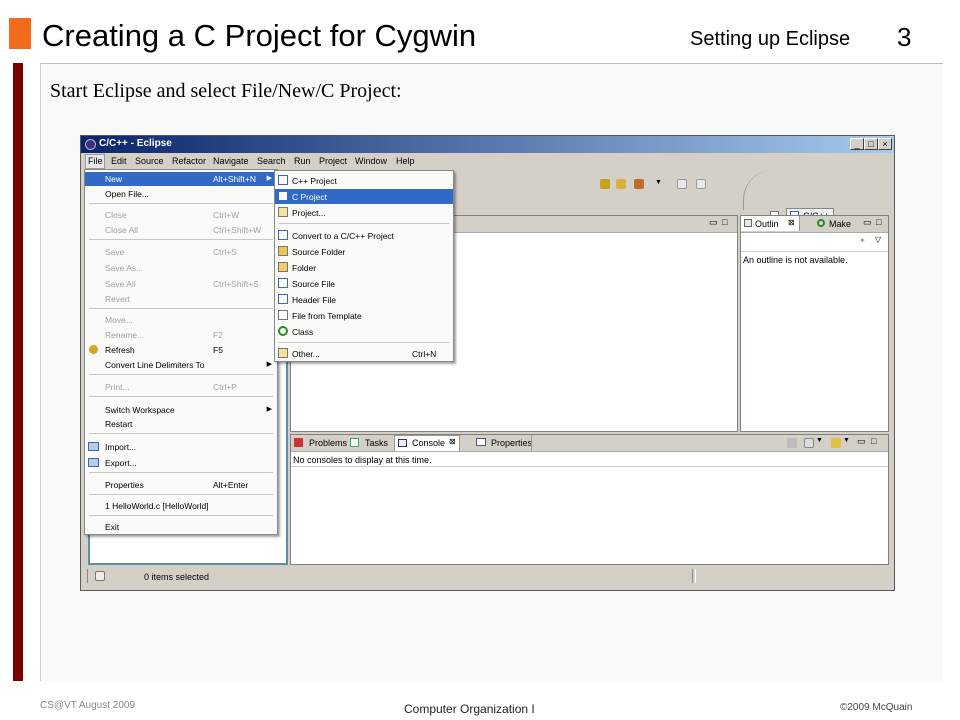 The height and width of the screenshot is (720, 960). I want to click on file-menu-item-print: Print... Ctrl+P, so click(181, 387).